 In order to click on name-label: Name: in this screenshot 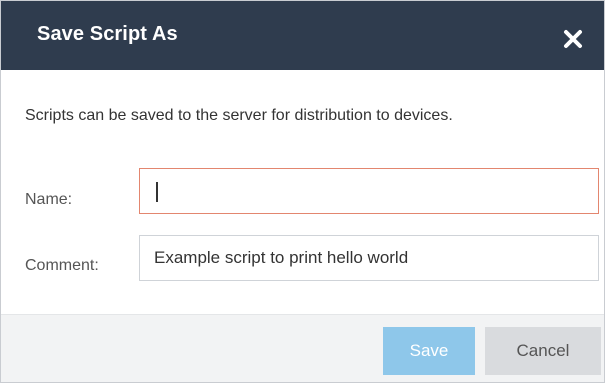, I will do `click(49, 199)`.